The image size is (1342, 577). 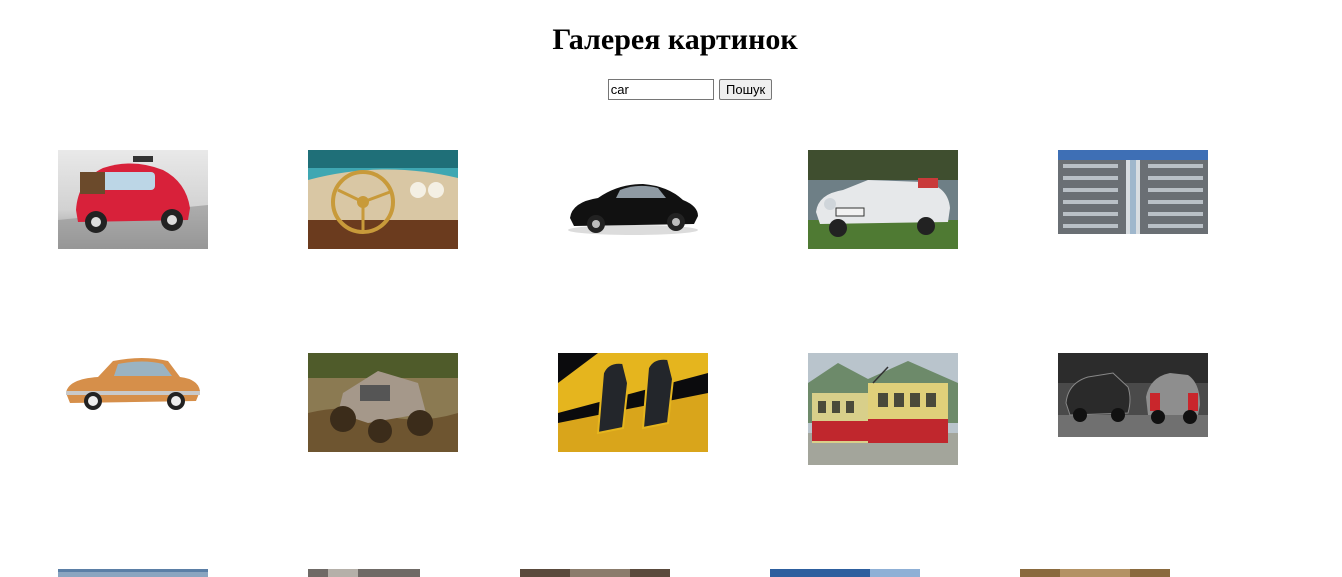 What do you see at coordinates (883, 409) in the screenshot?
I see `red-yellow-train-image` at bounding box center [883, 409].